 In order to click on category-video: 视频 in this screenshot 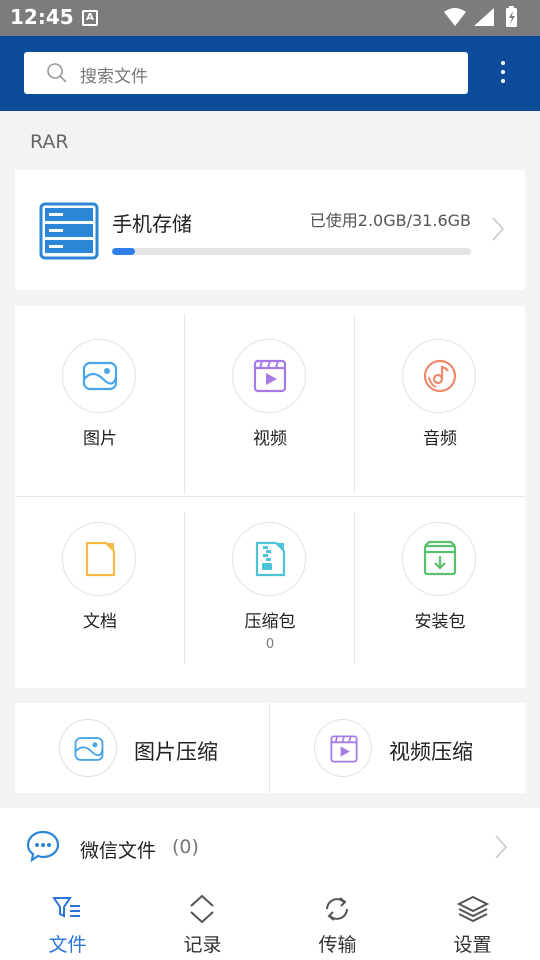, I will do `click(270, 398)`.